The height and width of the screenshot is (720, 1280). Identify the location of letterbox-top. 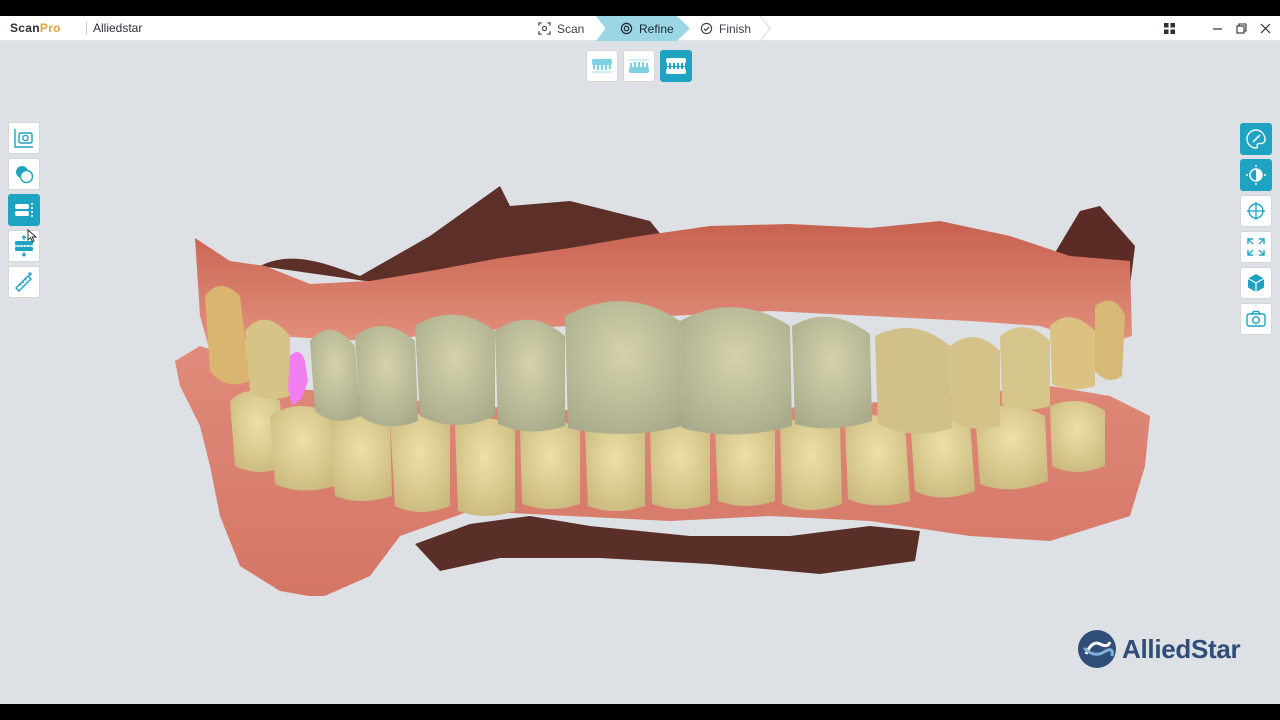
(640, 8).